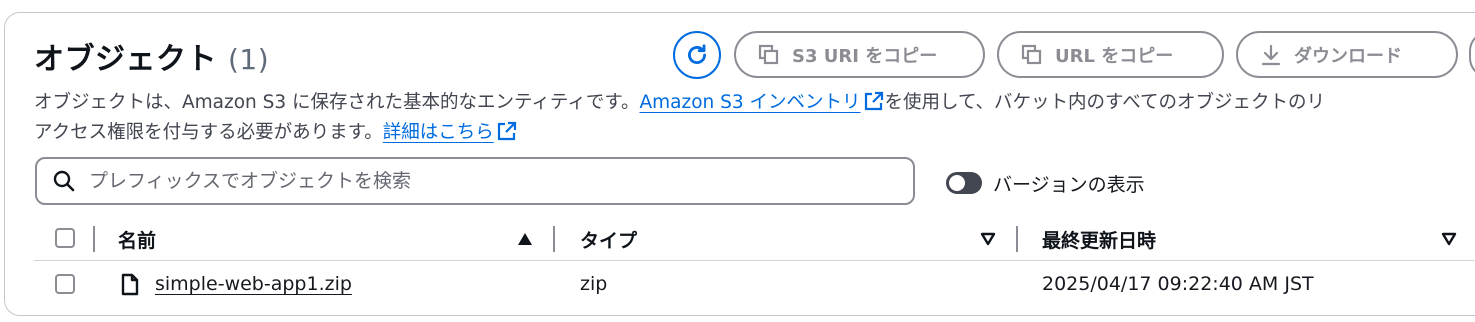 This screenshot has height=322, width=1475. Describe the element at coordinates (1114, 56) in the screenshot. I see `copy-url-label: URL をコピー` at that location.